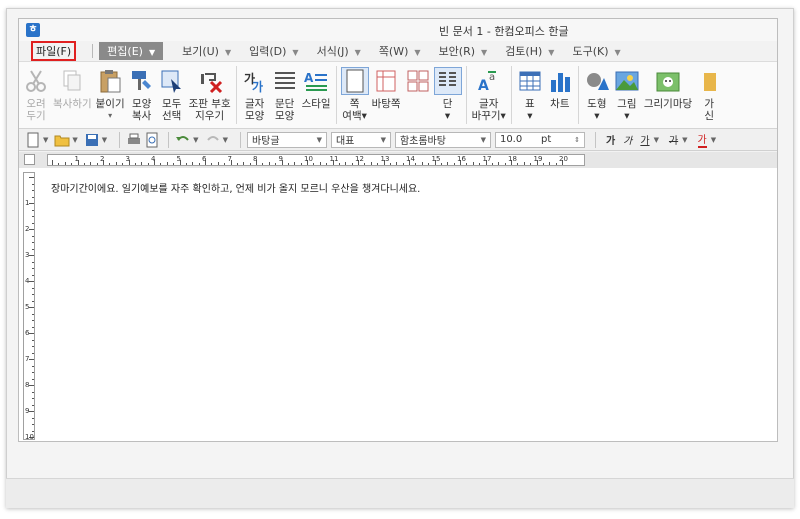 The width and height of the screenshot is (800, 519). What do you see at coordinates (229, 159) in the screenshot?
I see `ruler-number: 7` at bounding box center [229, 159].